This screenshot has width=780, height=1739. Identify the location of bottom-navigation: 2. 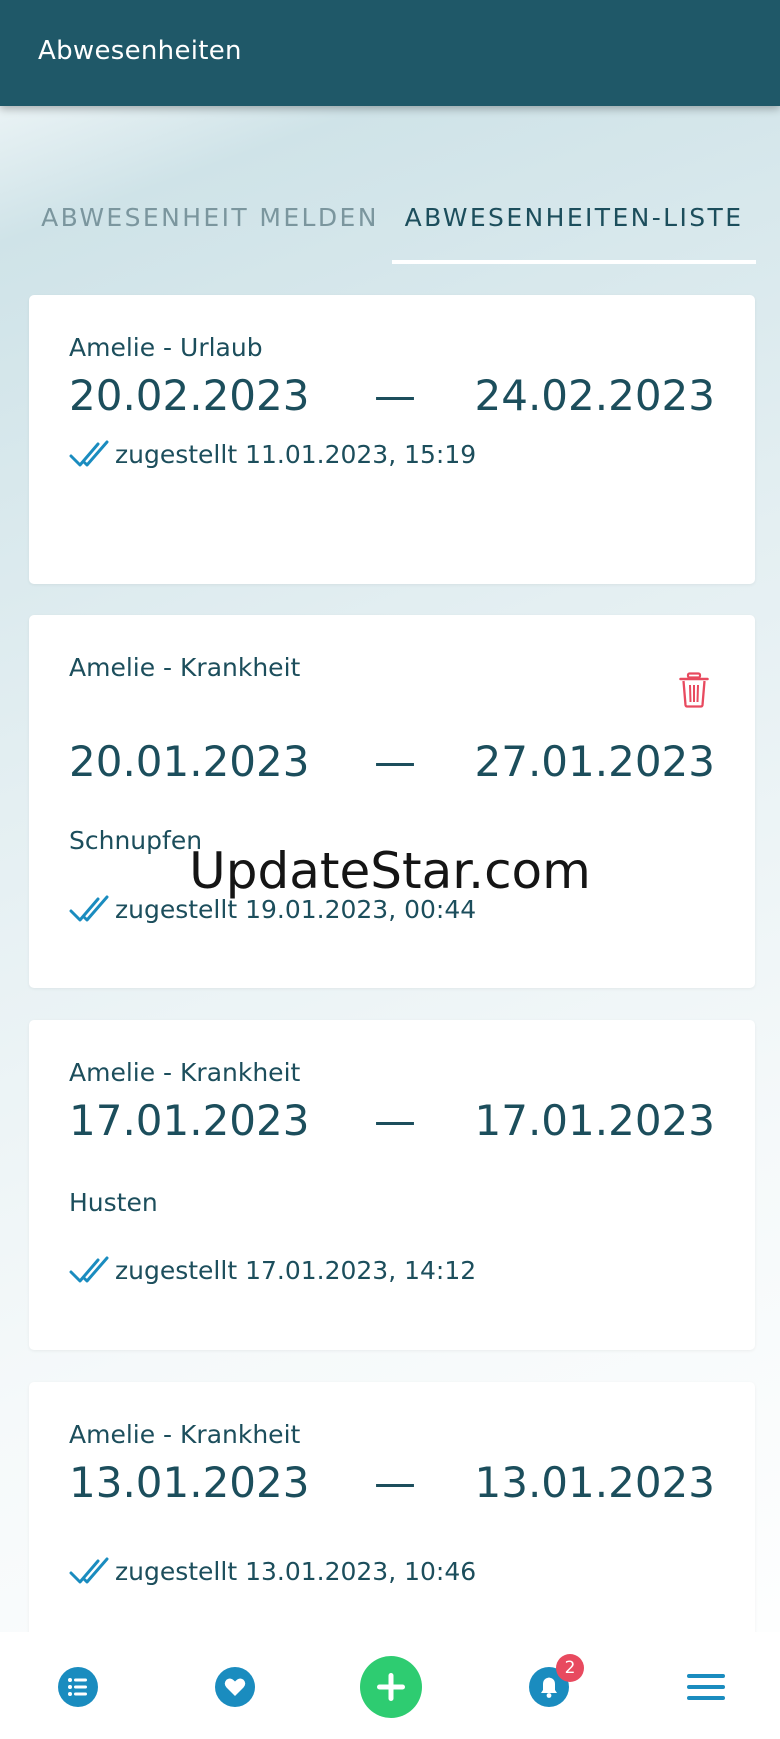
(390, 1685).